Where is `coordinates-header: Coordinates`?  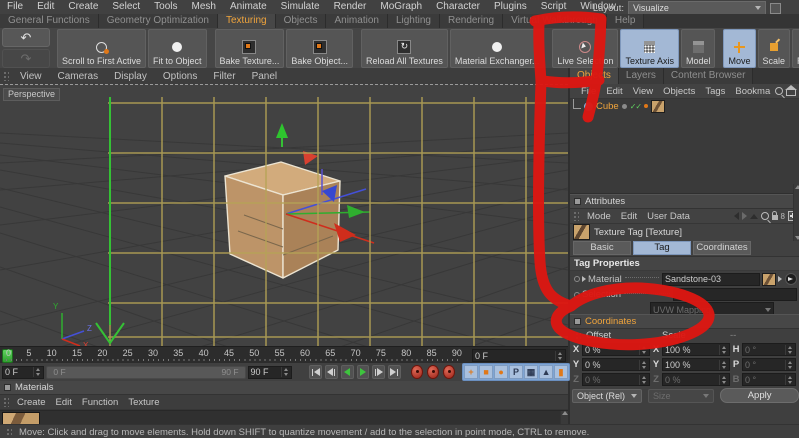
coordinates-header: Coordinates is located at coordinates (684, 321).